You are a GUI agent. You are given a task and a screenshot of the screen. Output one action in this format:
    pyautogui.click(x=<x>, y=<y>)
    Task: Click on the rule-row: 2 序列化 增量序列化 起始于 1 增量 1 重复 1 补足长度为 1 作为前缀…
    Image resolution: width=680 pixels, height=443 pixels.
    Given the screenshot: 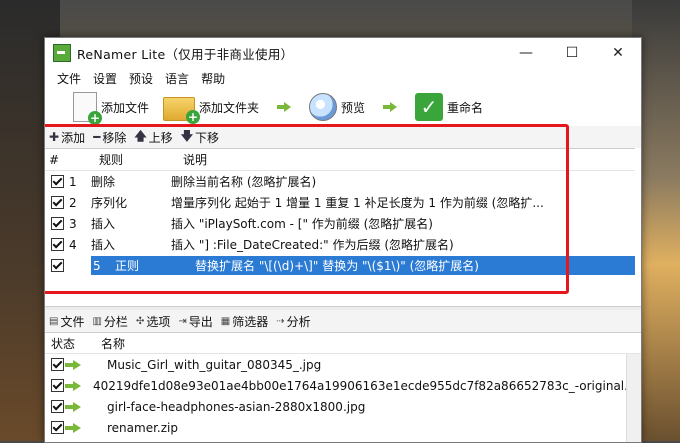 What is the action you would take?
    pyautogui.click(x=340, y=202)
    